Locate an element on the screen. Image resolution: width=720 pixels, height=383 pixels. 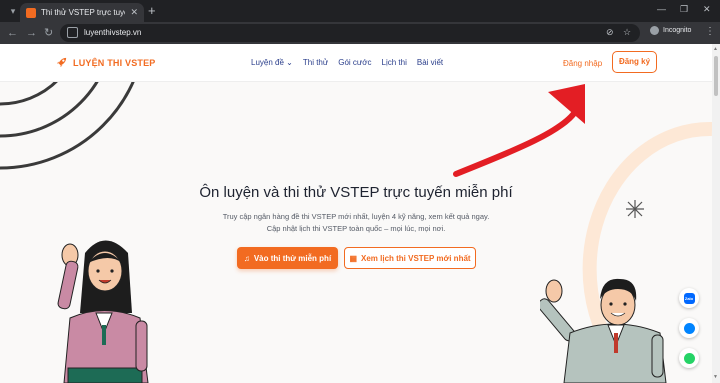
messenger-icon is located at coordinates (689, 328).